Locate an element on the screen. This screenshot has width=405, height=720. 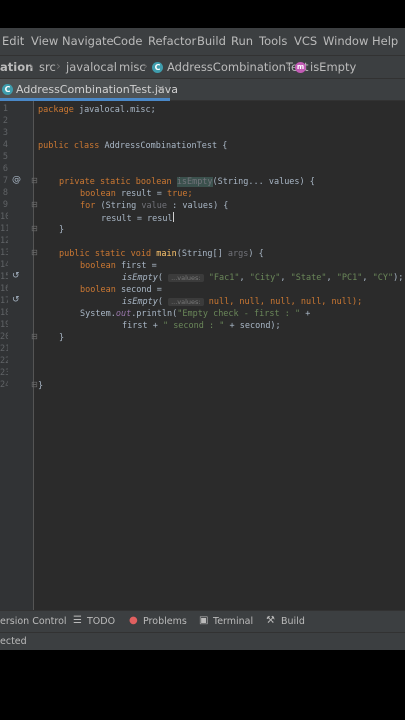
code-text: + second); is located at coordinates (252, 326).